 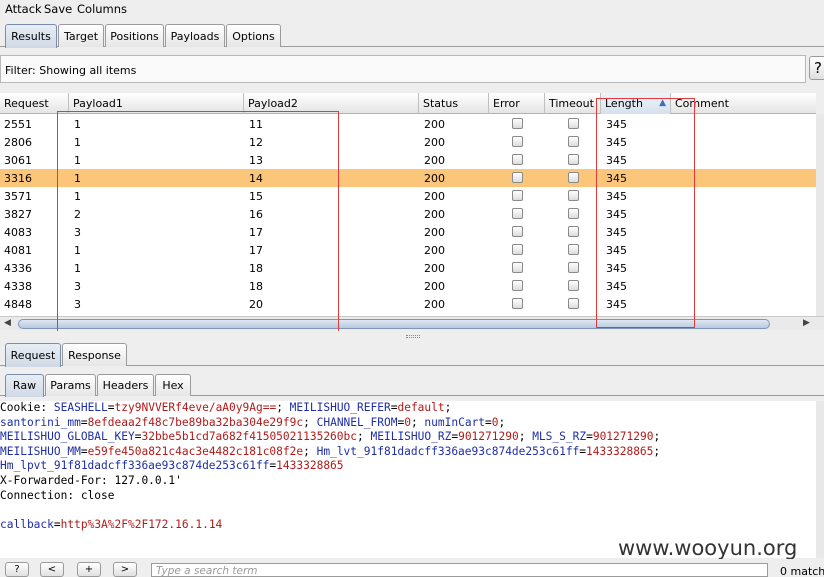 What do you see at coordinates (195, 451) in the screenshot?
I see `raw-token: e59fe450a821c4ac3e4482c181c08f2e` at bounding box center [195, 451].